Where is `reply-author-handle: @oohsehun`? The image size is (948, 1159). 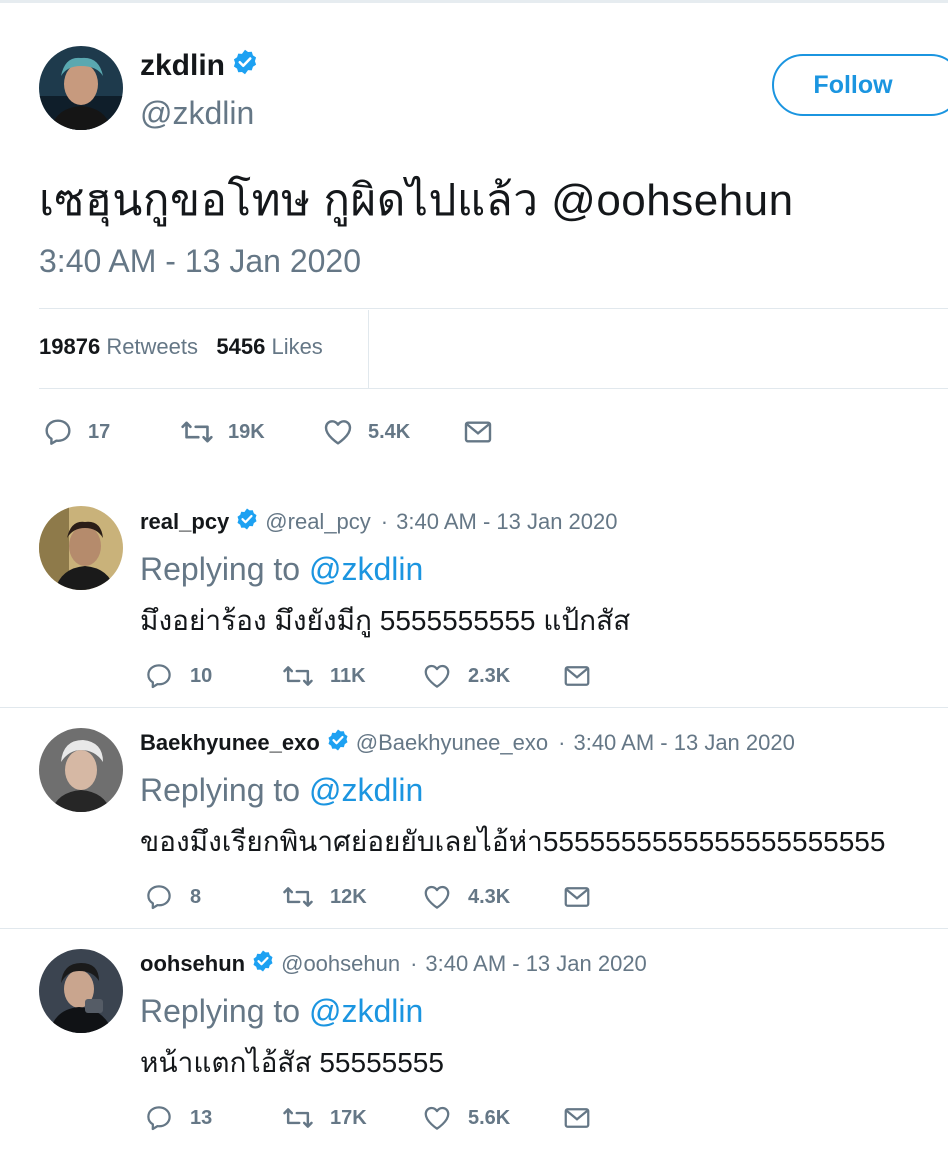
reply-author-handle: @oohsehun is located at coordinates (340, 964).